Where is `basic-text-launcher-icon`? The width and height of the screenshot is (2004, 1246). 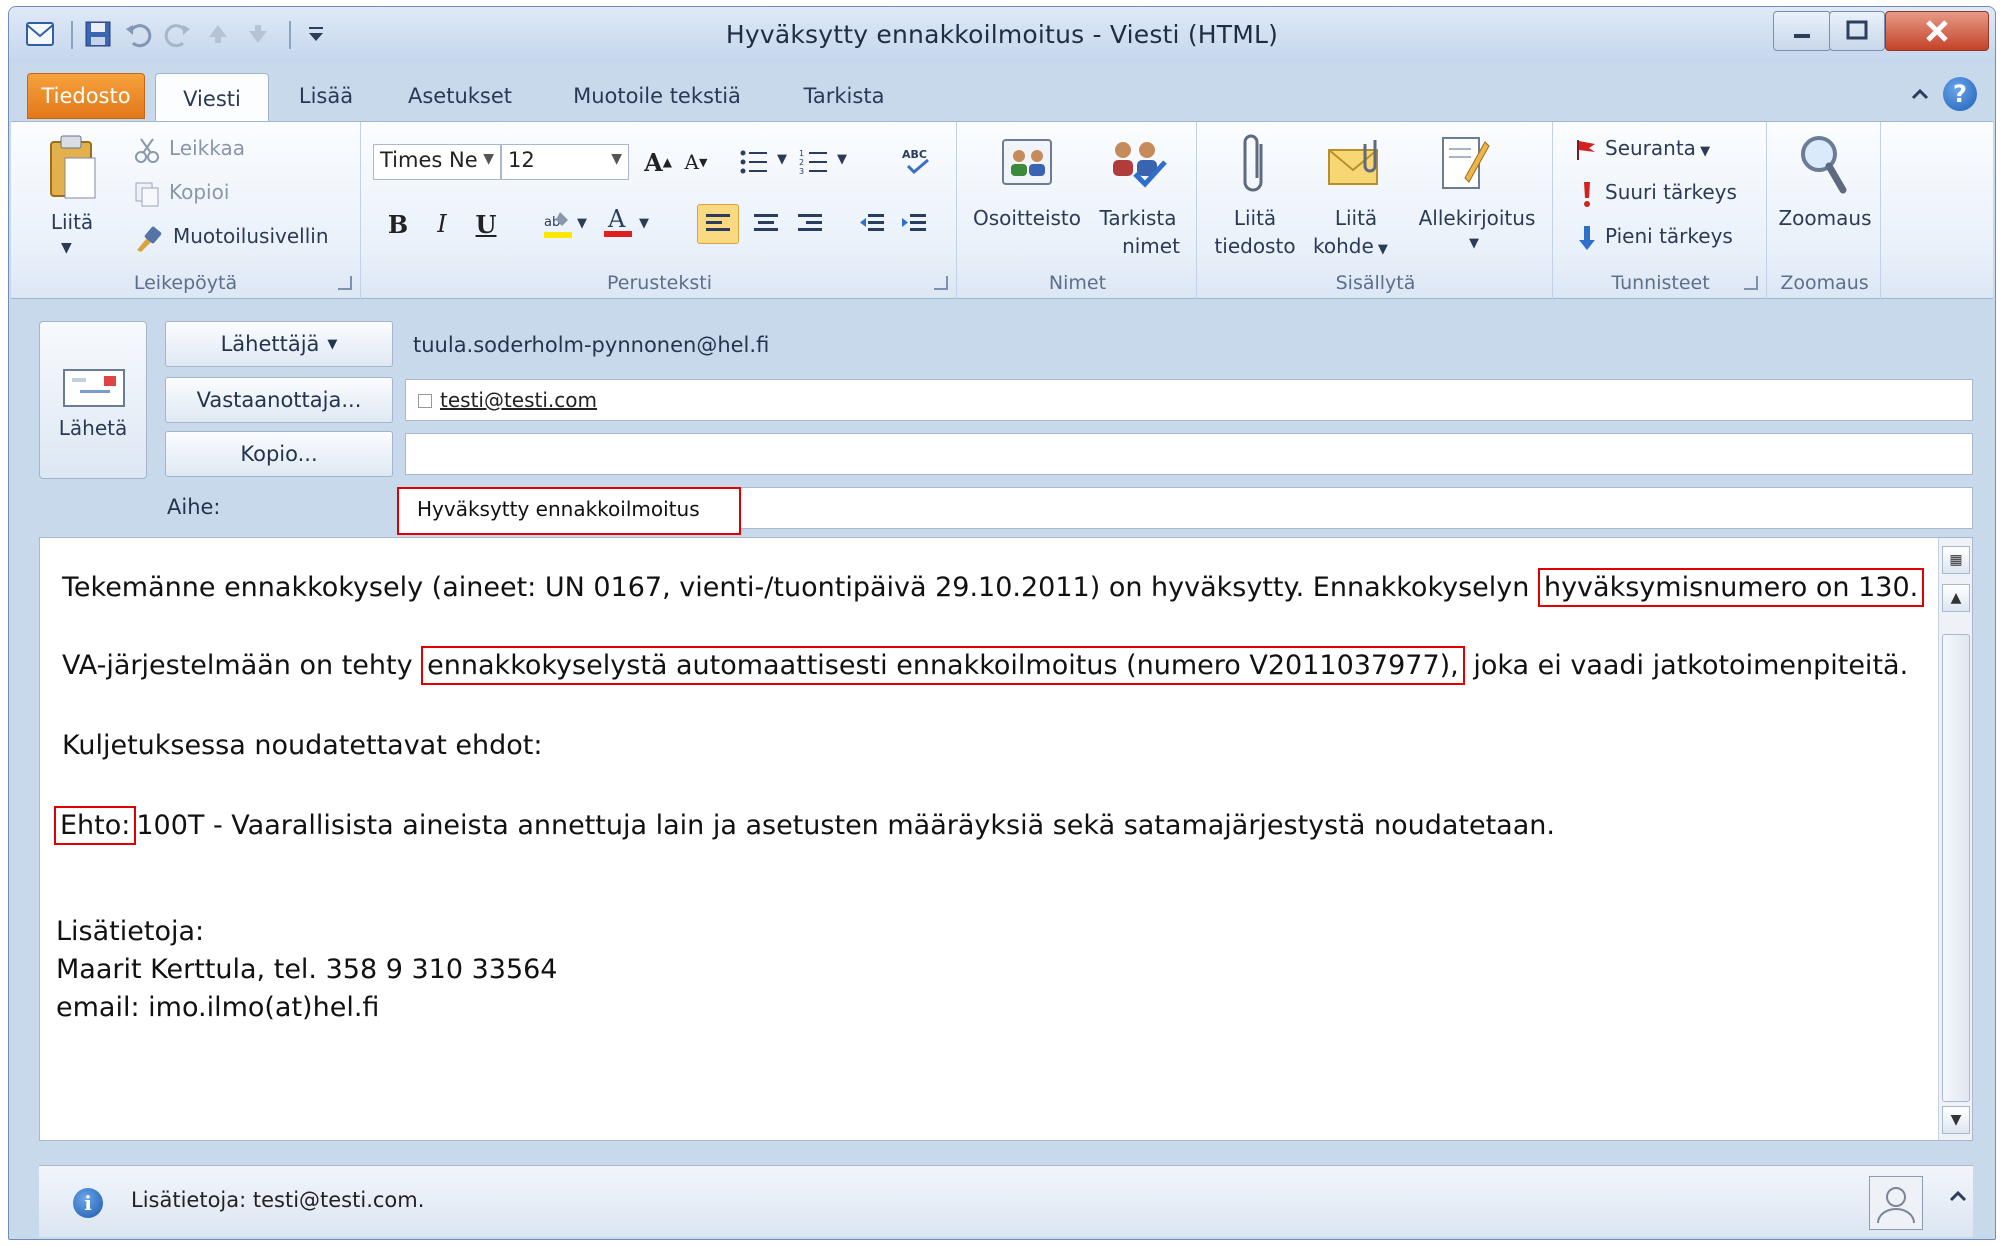 basic-text-launcher-icon is located at coordinates (941, 283).